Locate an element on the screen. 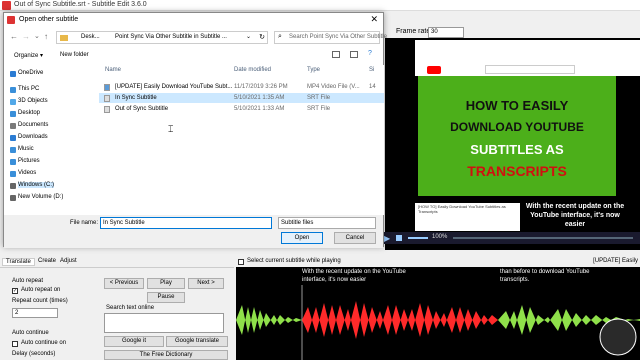 The image size is (640, 360). file-name: In Sync Subtitle is located at coordinates (136, 98).